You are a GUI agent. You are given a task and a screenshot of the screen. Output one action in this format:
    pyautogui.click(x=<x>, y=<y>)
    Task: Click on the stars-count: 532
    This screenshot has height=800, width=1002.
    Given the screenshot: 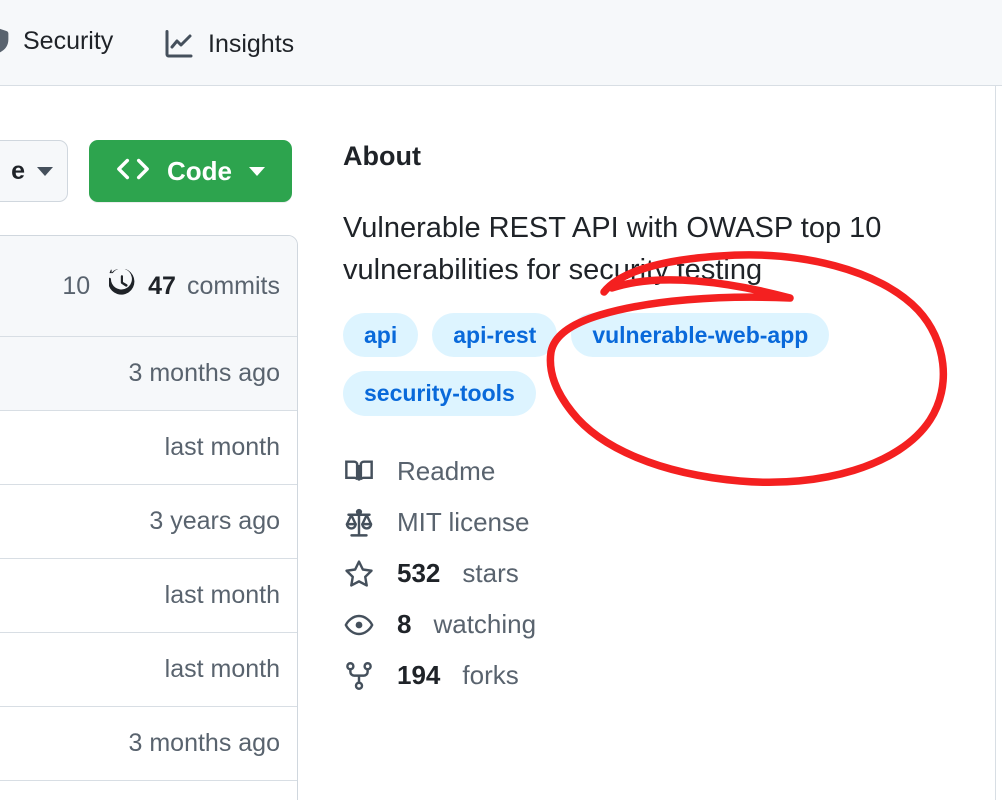 What is the action you would take?
    pyautogui.click(x=419, y=573)
    